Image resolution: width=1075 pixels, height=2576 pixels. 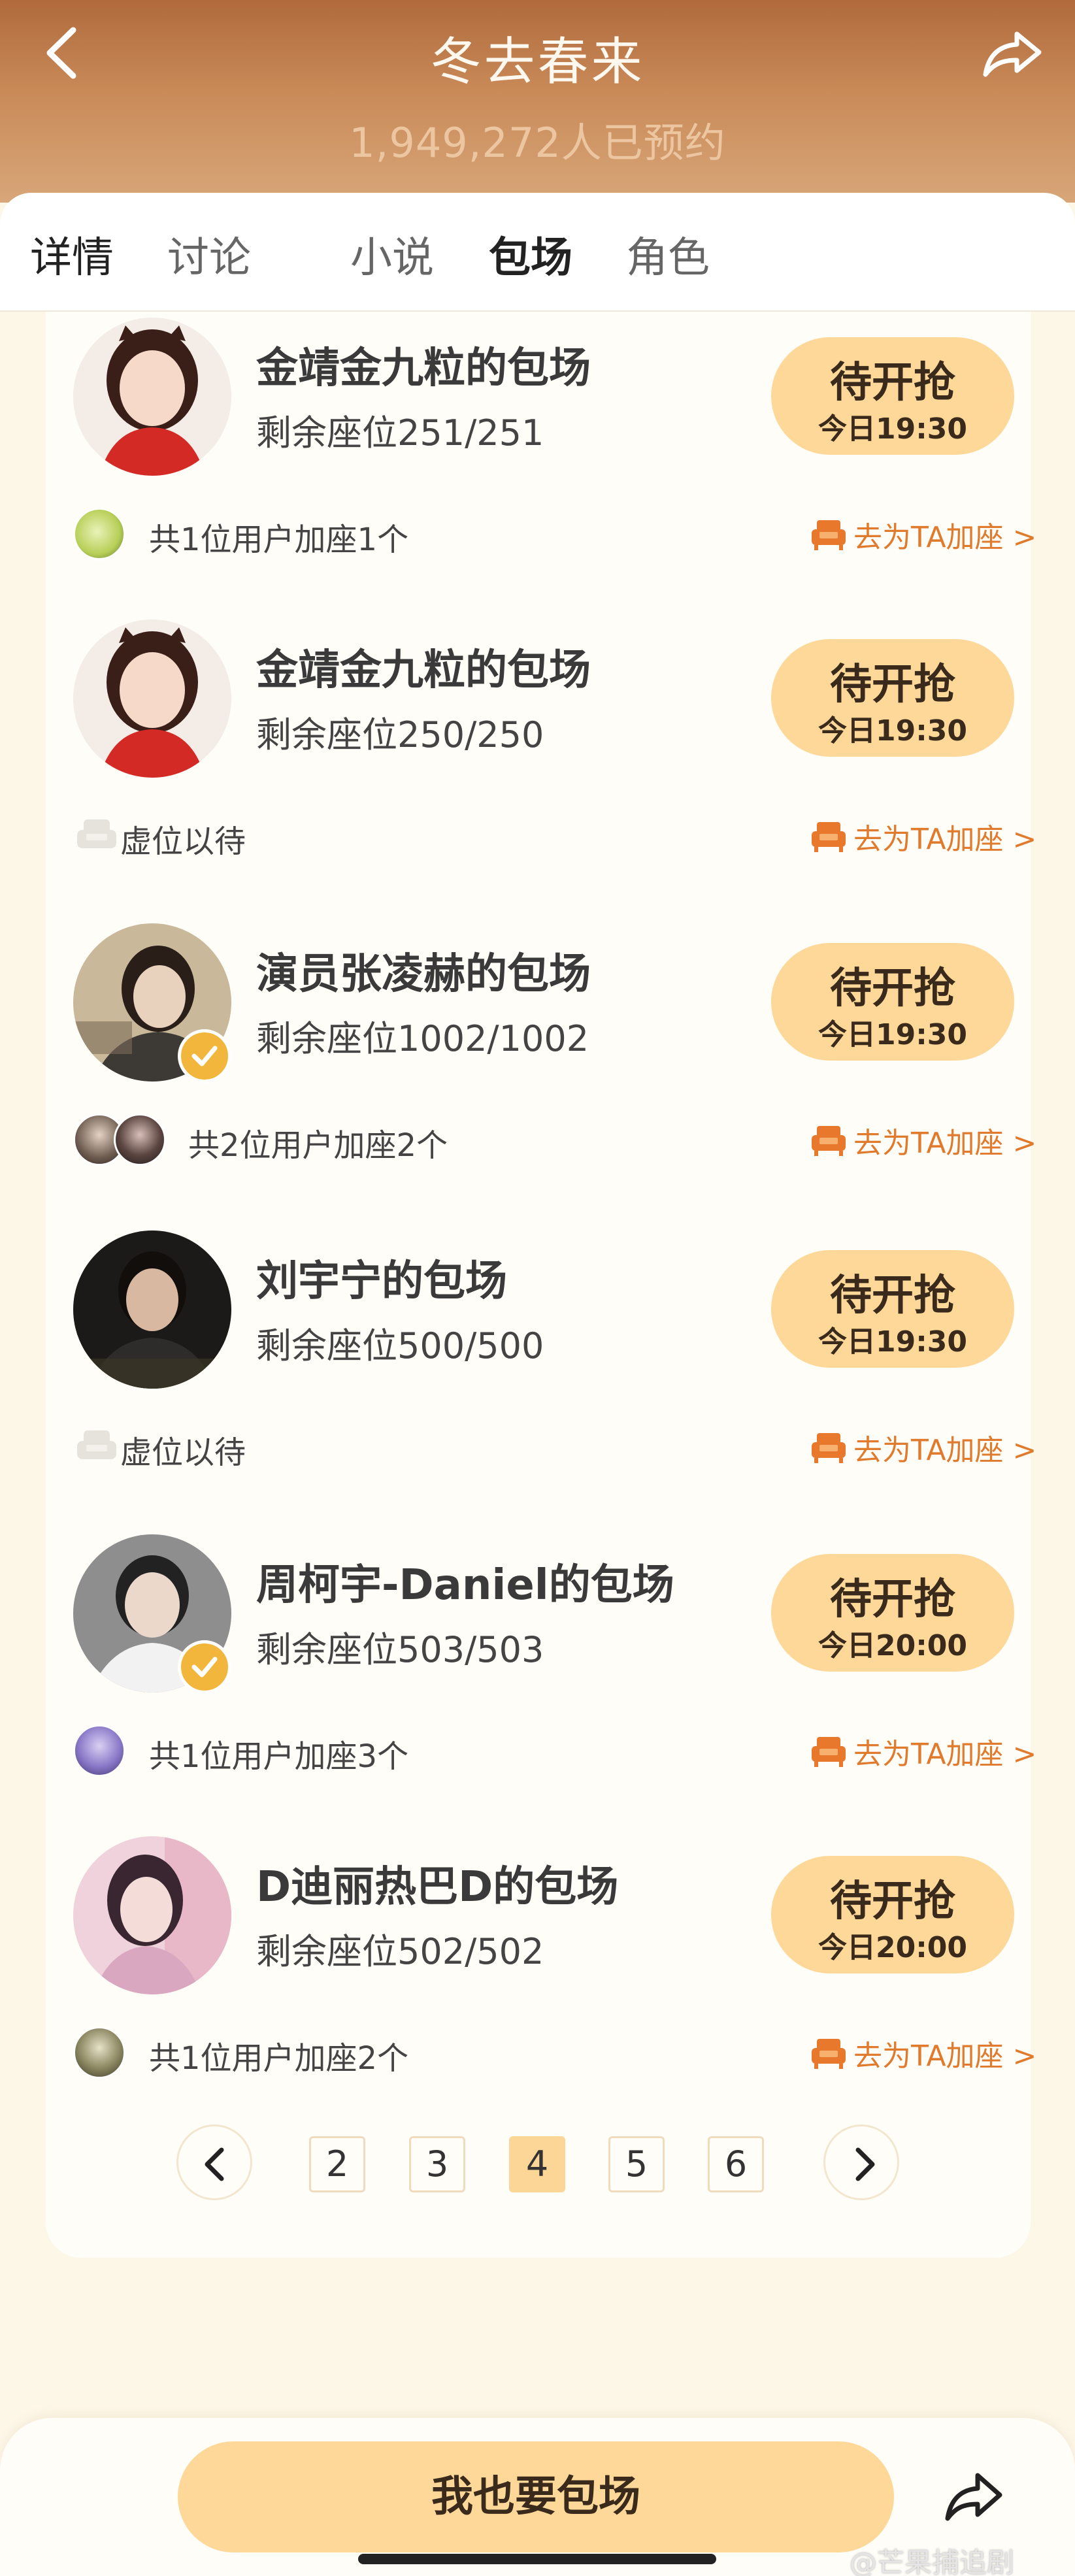 I want to click on pagination: 2 3 4 5 6, so click(x=538, y=2161).